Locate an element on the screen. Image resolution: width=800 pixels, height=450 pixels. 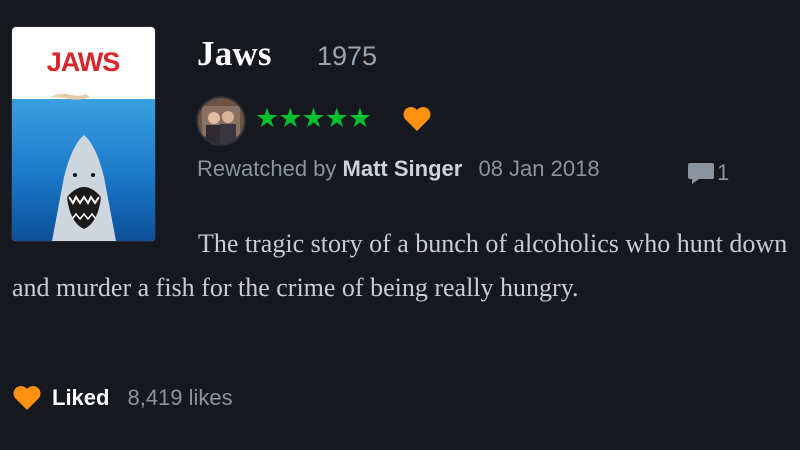
poster-artwork: JAWS is located at coordinates (83, 134).